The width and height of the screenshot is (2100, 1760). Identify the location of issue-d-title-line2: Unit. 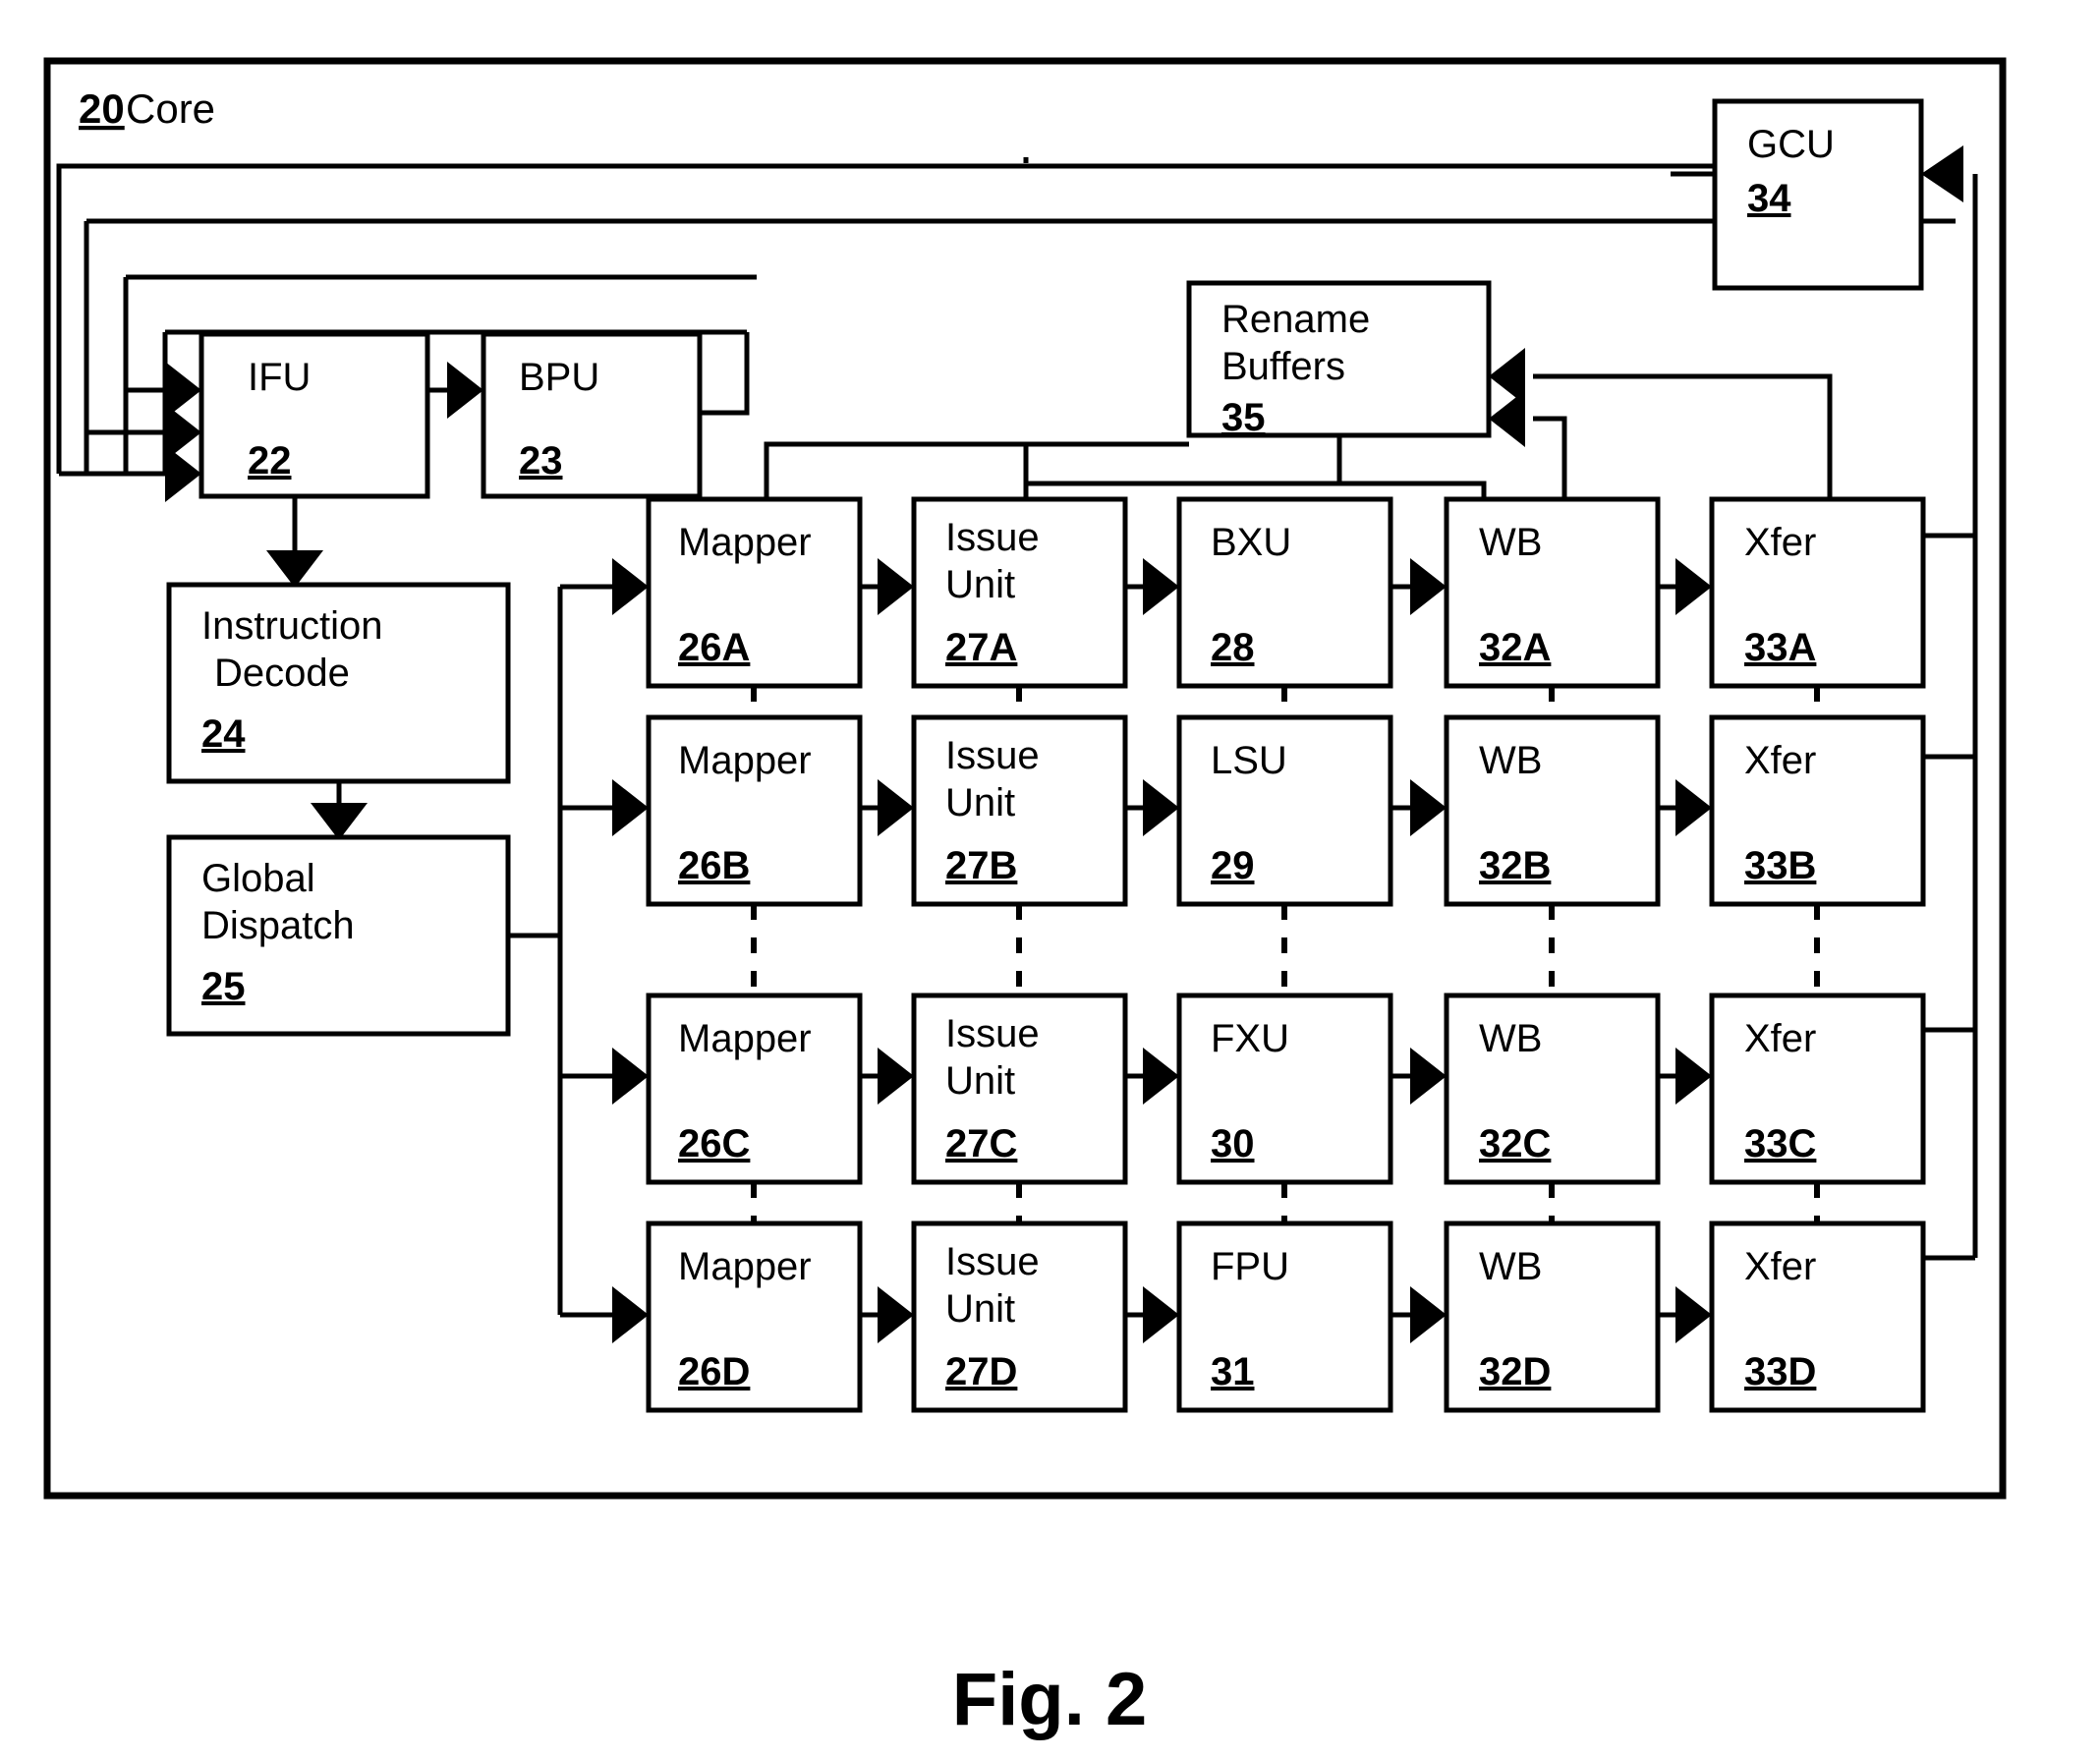
(980, 1309).